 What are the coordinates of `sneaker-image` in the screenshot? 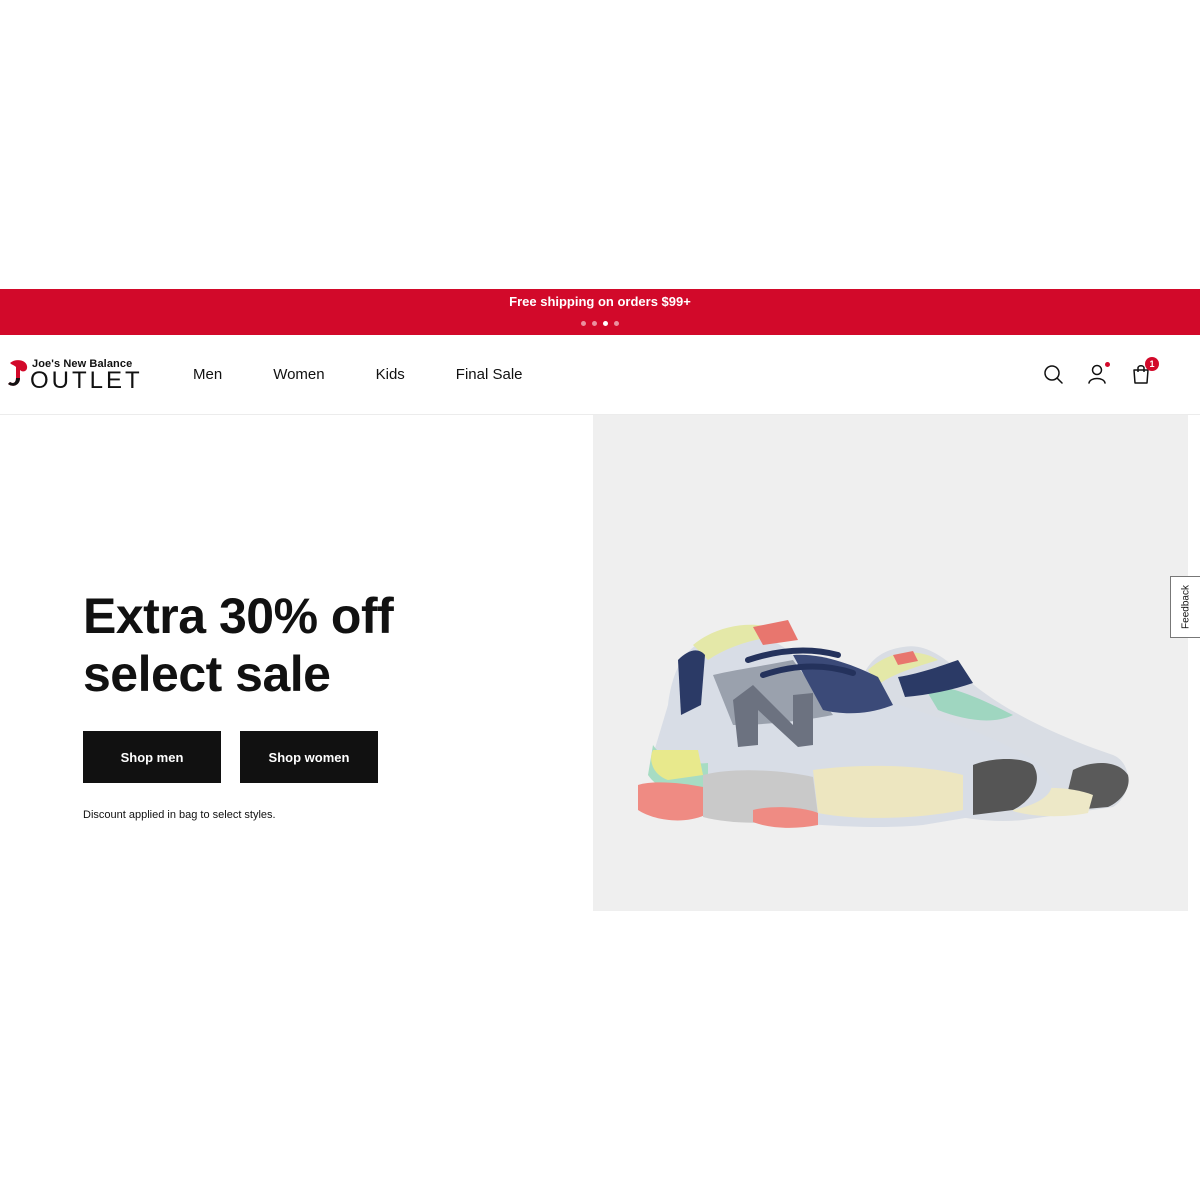 It's located at (883, 724).